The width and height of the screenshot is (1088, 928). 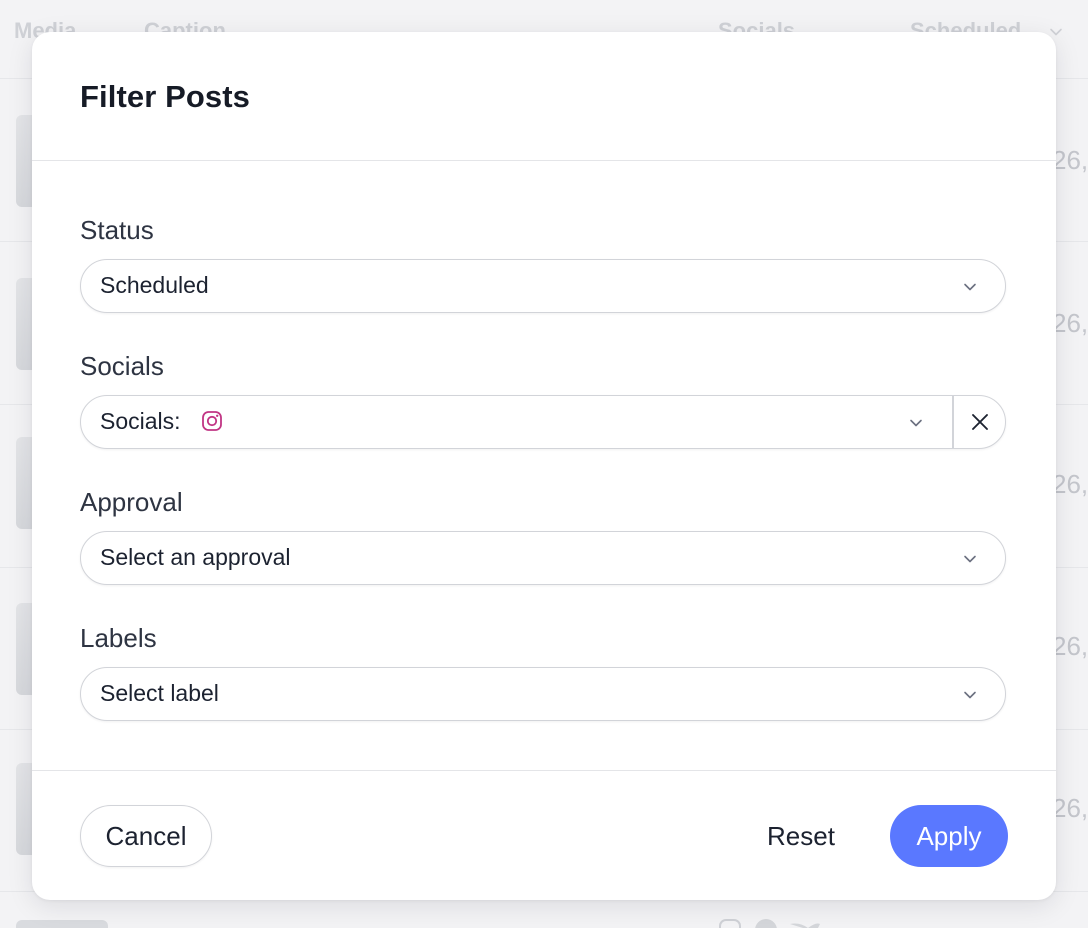 I want to click on modal-footer: Cancel Reset Apply, so click(x=544, y=835).